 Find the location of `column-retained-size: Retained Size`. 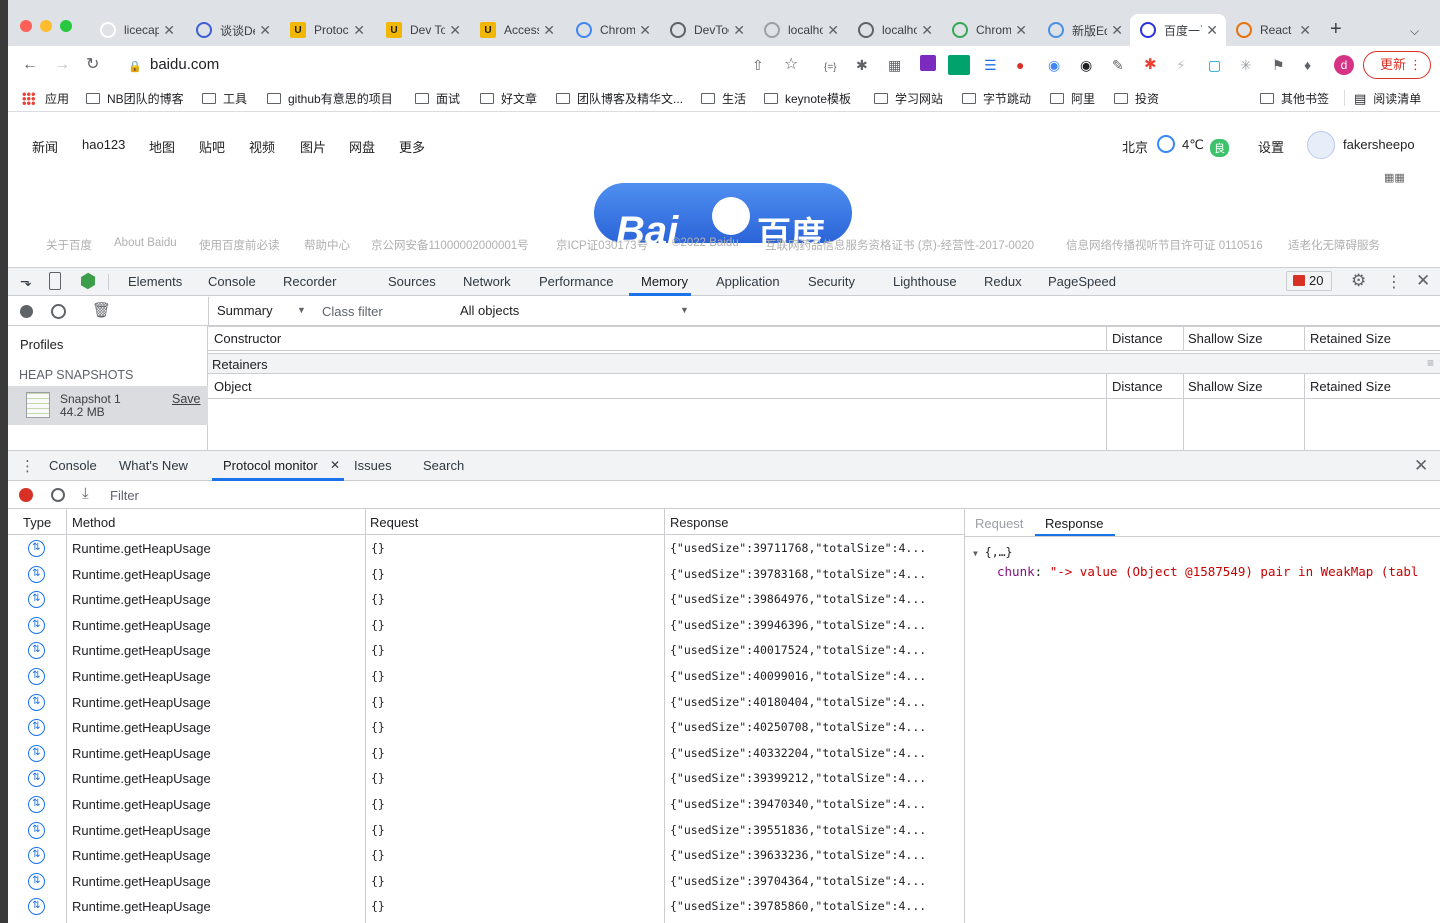

column-retained-size: Retained Size is located at coordinates (1350, 386).